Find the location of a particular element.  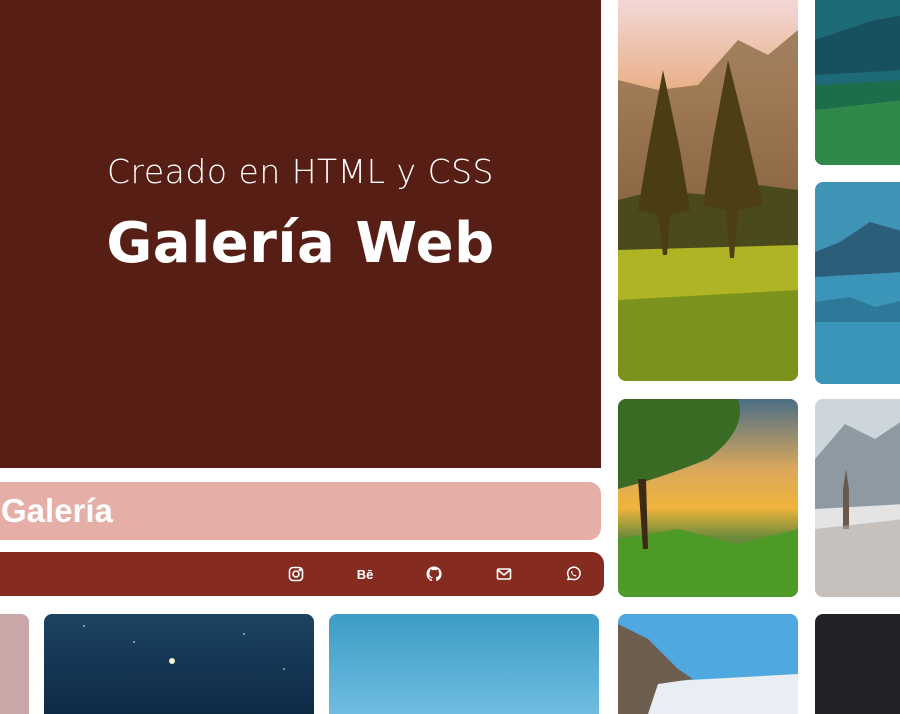

behance-label: Bē is located at coordinates (365, 574).